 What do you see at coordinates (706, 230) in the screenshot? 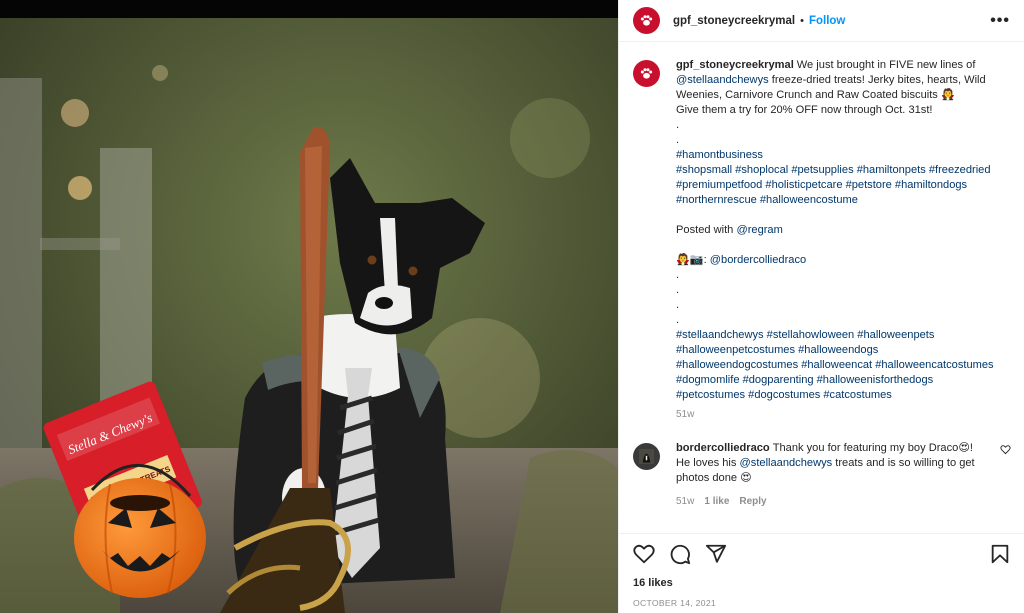
I see `caption-text: Posted with` at bounding box center [706, 230].